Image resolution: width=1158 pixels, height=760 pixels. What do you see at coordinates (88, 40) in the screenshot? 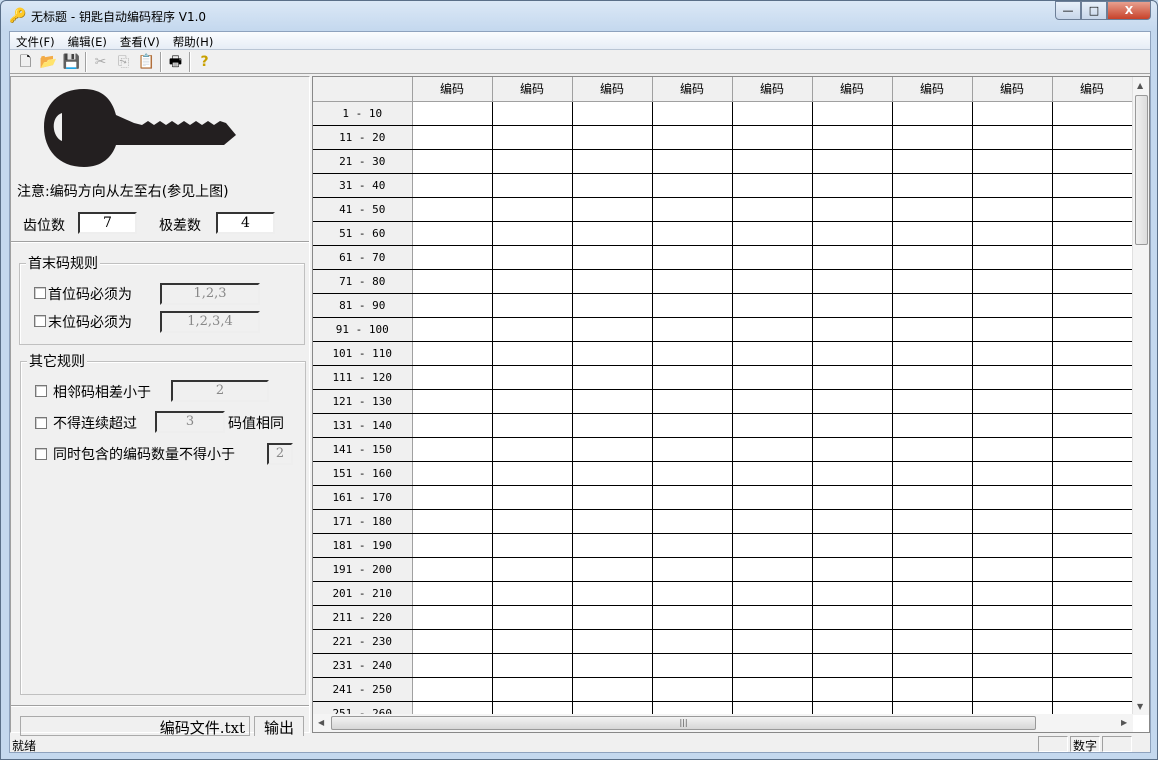
I see `menu-edit: 编辑(E)` at bounding box center [88, 40].